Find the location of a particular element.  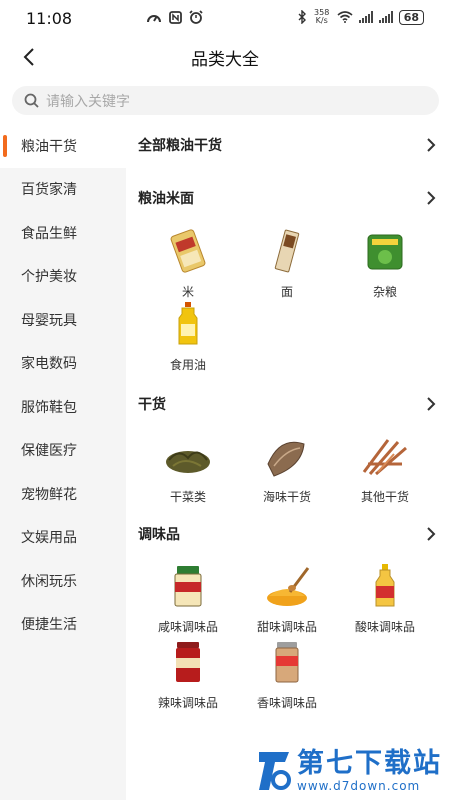

battery-icon: 68 is located at coordinates (411, 17).